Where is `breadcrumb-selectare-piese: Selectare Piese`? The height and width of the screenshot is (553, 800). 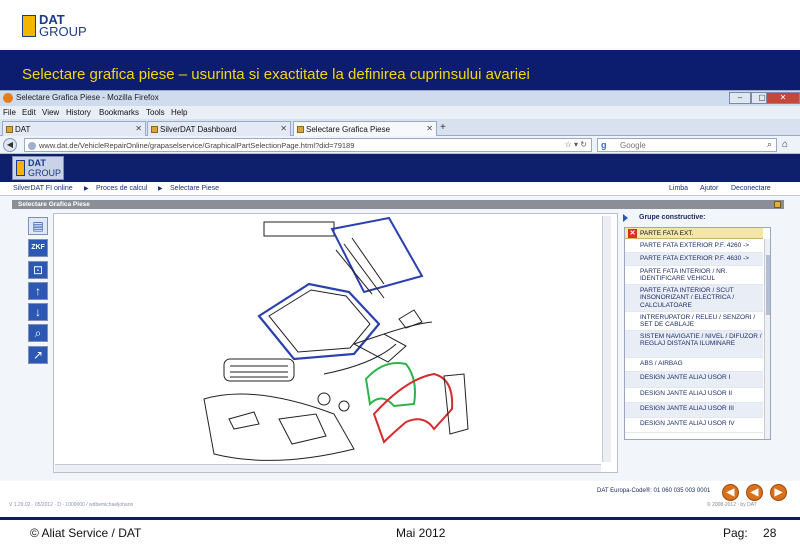
breadcrumb-selectare-piese: Selectare Piese is located at coordinates (194, 188).